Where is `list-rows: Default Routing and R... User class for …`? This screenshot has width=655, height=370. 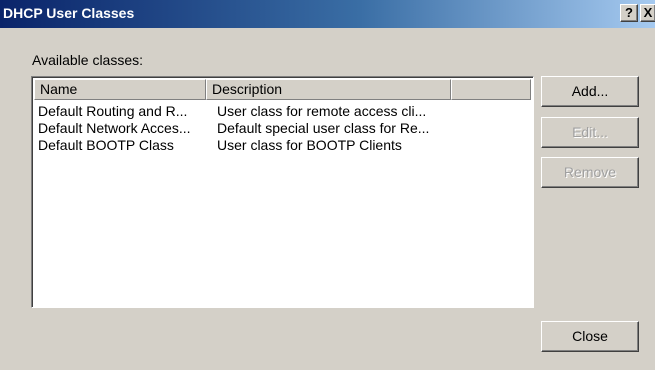 list-rows: Default Routing and R... User class for … is located at coordinates (242, 128).